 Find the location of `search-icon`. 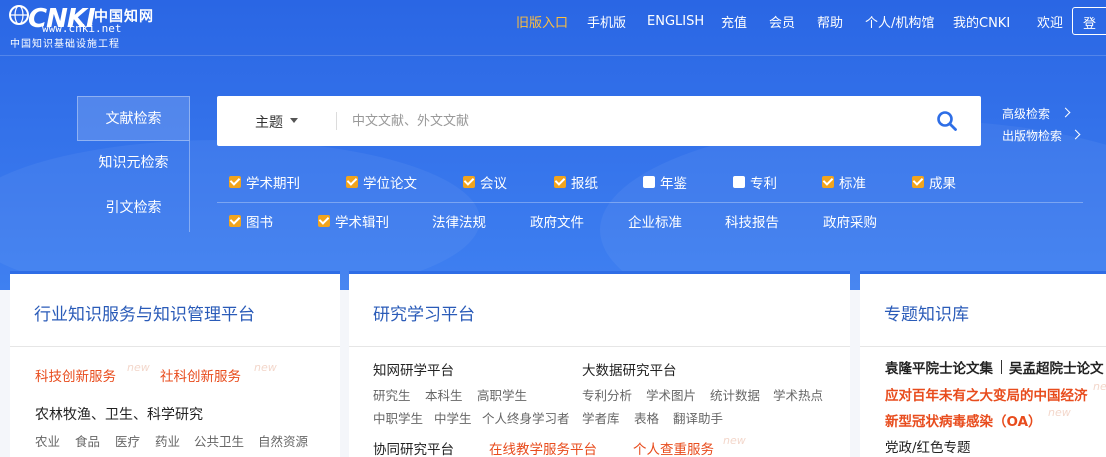

search-icon is located at coordinates (947, 121).